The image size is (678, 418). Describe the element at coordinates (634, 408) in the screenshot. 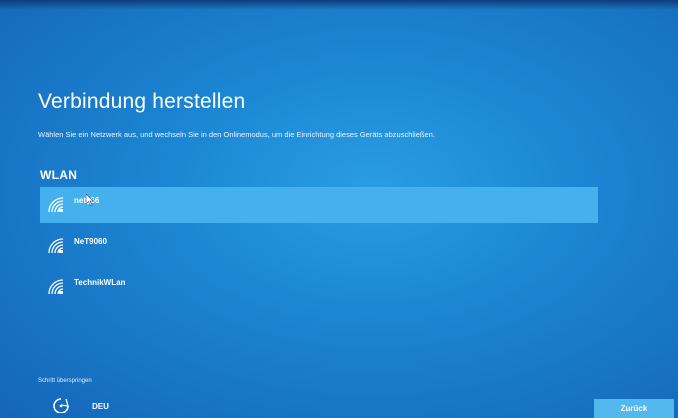

I see `back-button: Zurück` at that location.